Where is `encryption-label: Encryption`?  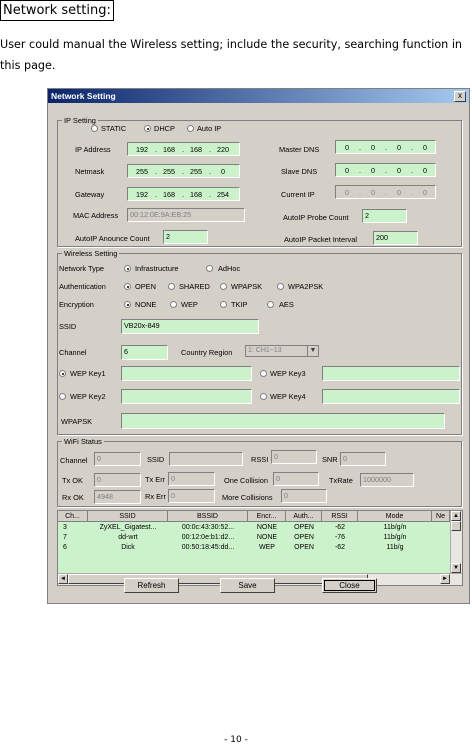
encryption-label: Encryption is located at coordinates (76, 304).